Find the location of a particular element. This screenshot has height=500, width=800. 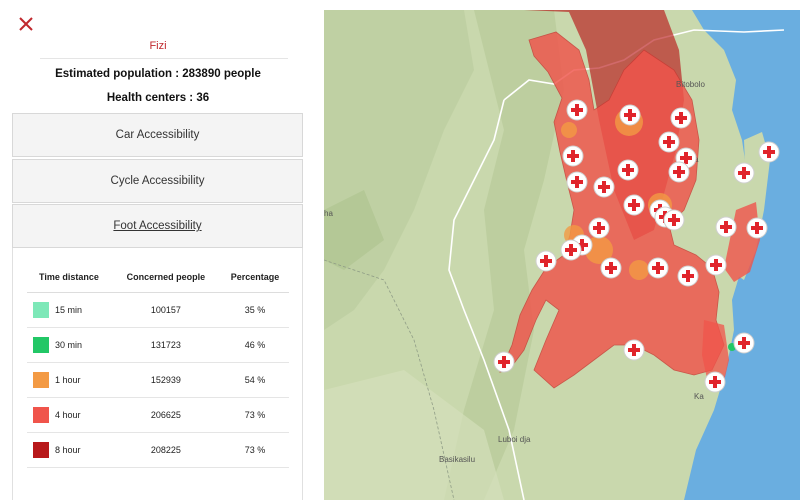

foot-accessibility-tab: Foot Accessibility is located at coordinates (157, 226).